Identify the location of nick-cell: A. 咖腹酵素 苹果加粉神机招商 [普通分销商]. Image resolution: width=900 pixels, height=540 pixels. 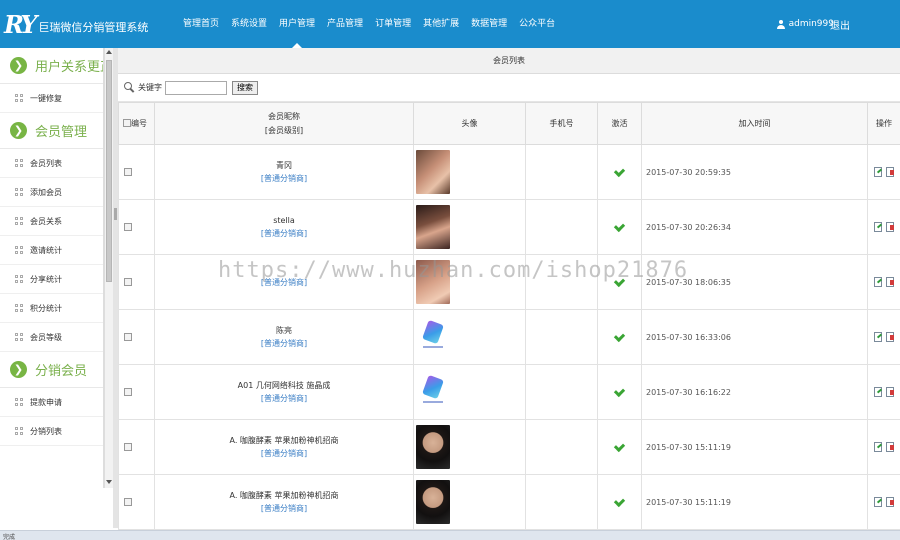
(284, 502).